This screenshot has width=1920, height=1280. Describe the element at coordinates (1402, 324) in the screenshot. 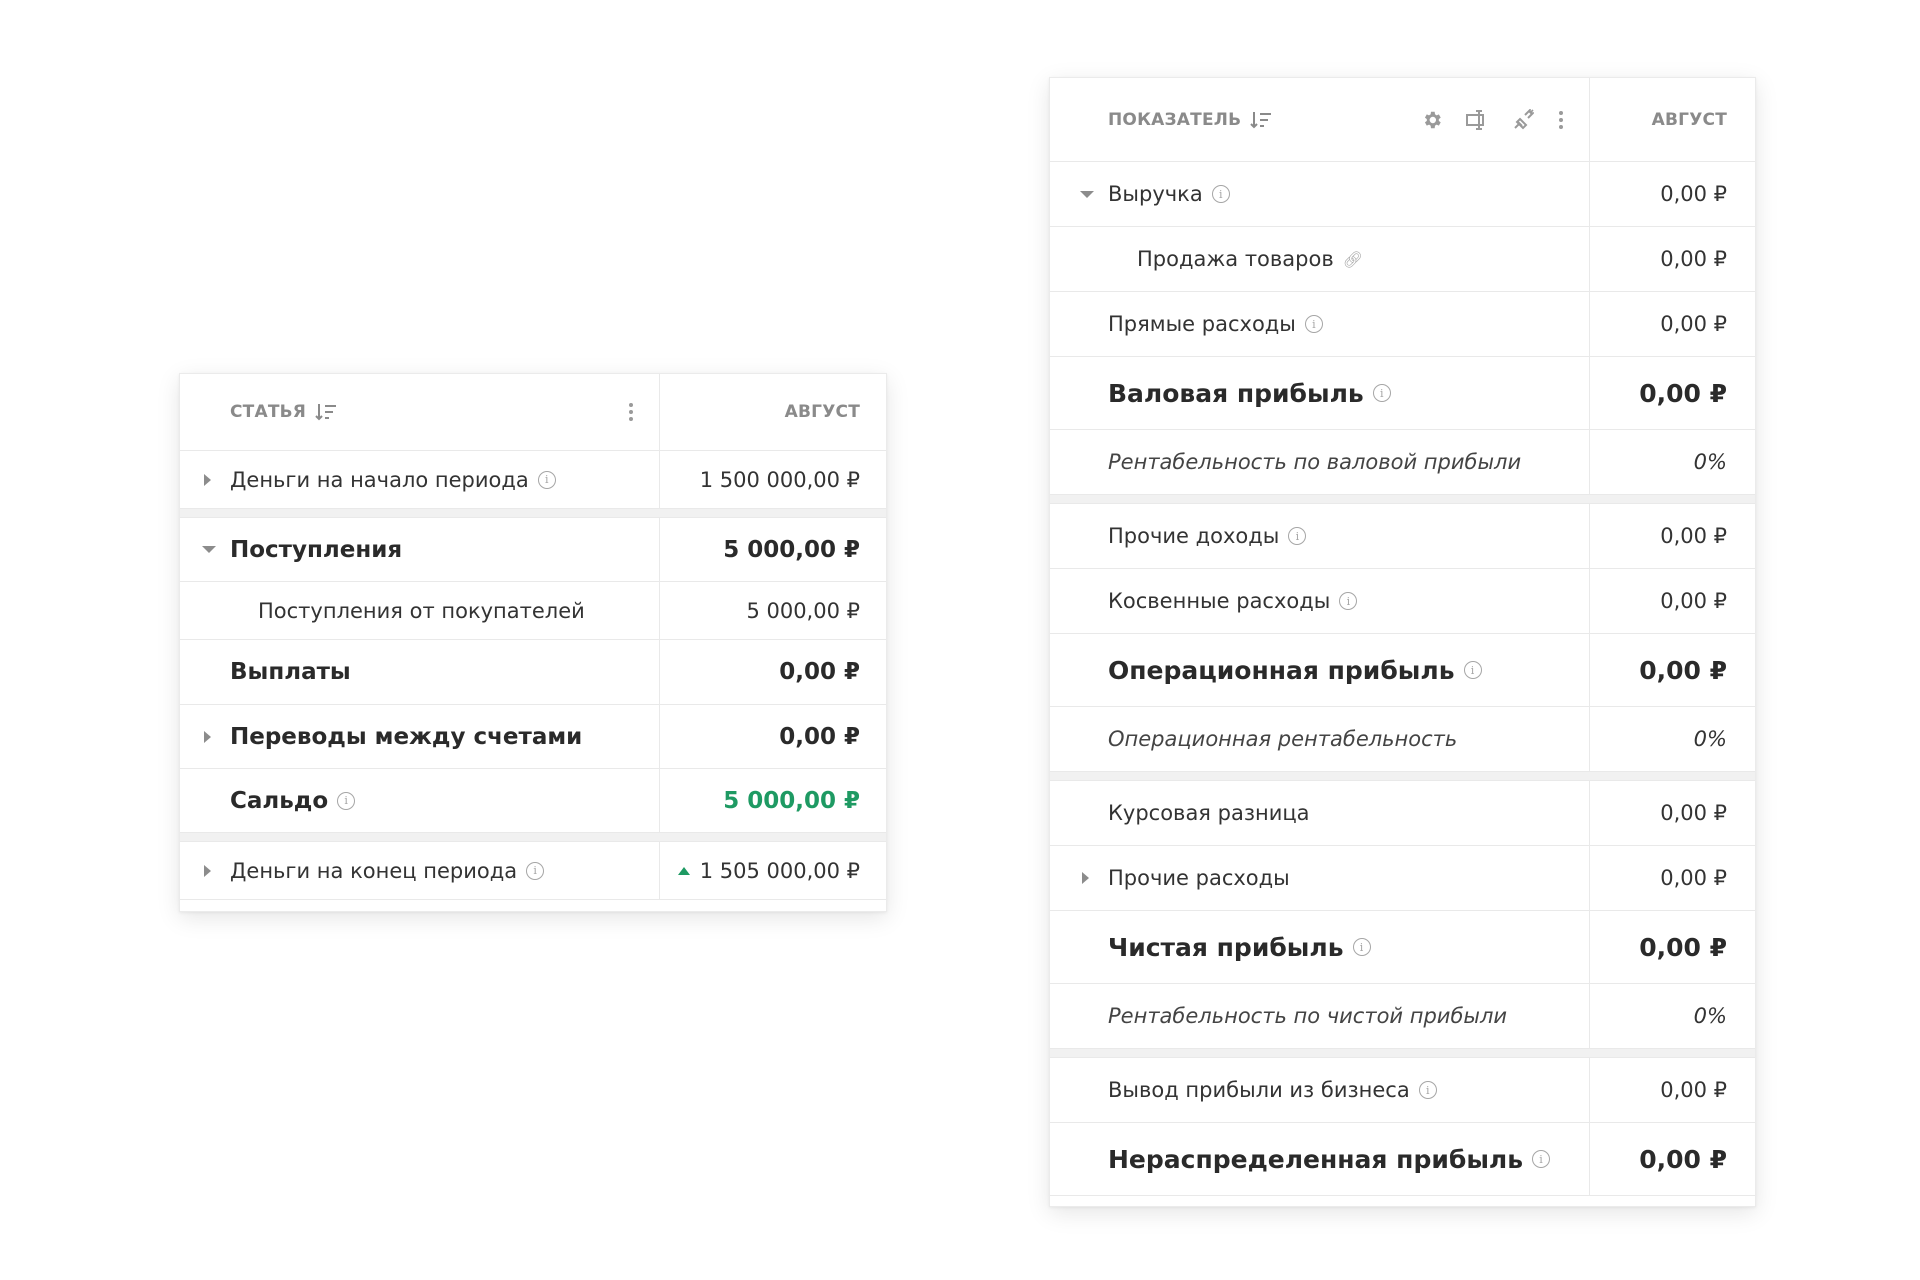

I see `table-row-direct-costs: Прямые расходы i 0,00 ₽` at that location.